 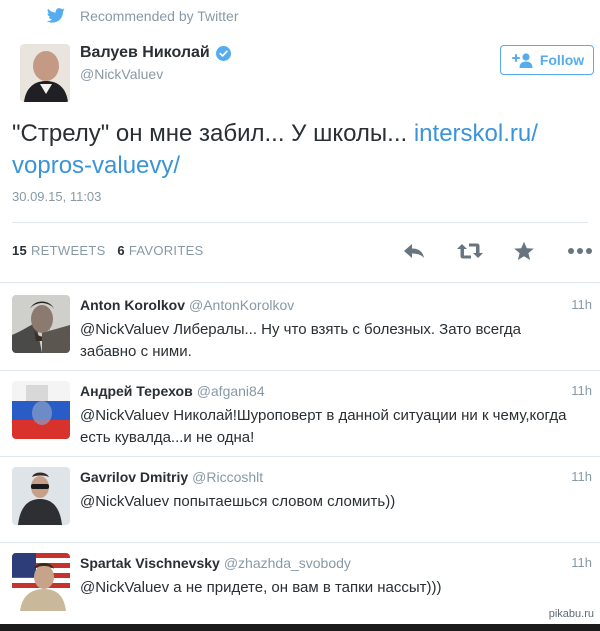 I want to click on reply-author: Spartak Vischnevsky @zhazhda_svobody, so click(x=215, y=563).